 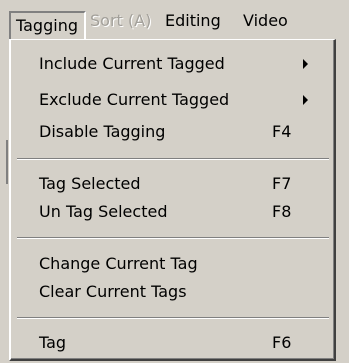 What do you see at coordinates (103, 211) in the screenshot?
I see `menu-item-label: Un Tag Selected` at bounding box center [103, 211].